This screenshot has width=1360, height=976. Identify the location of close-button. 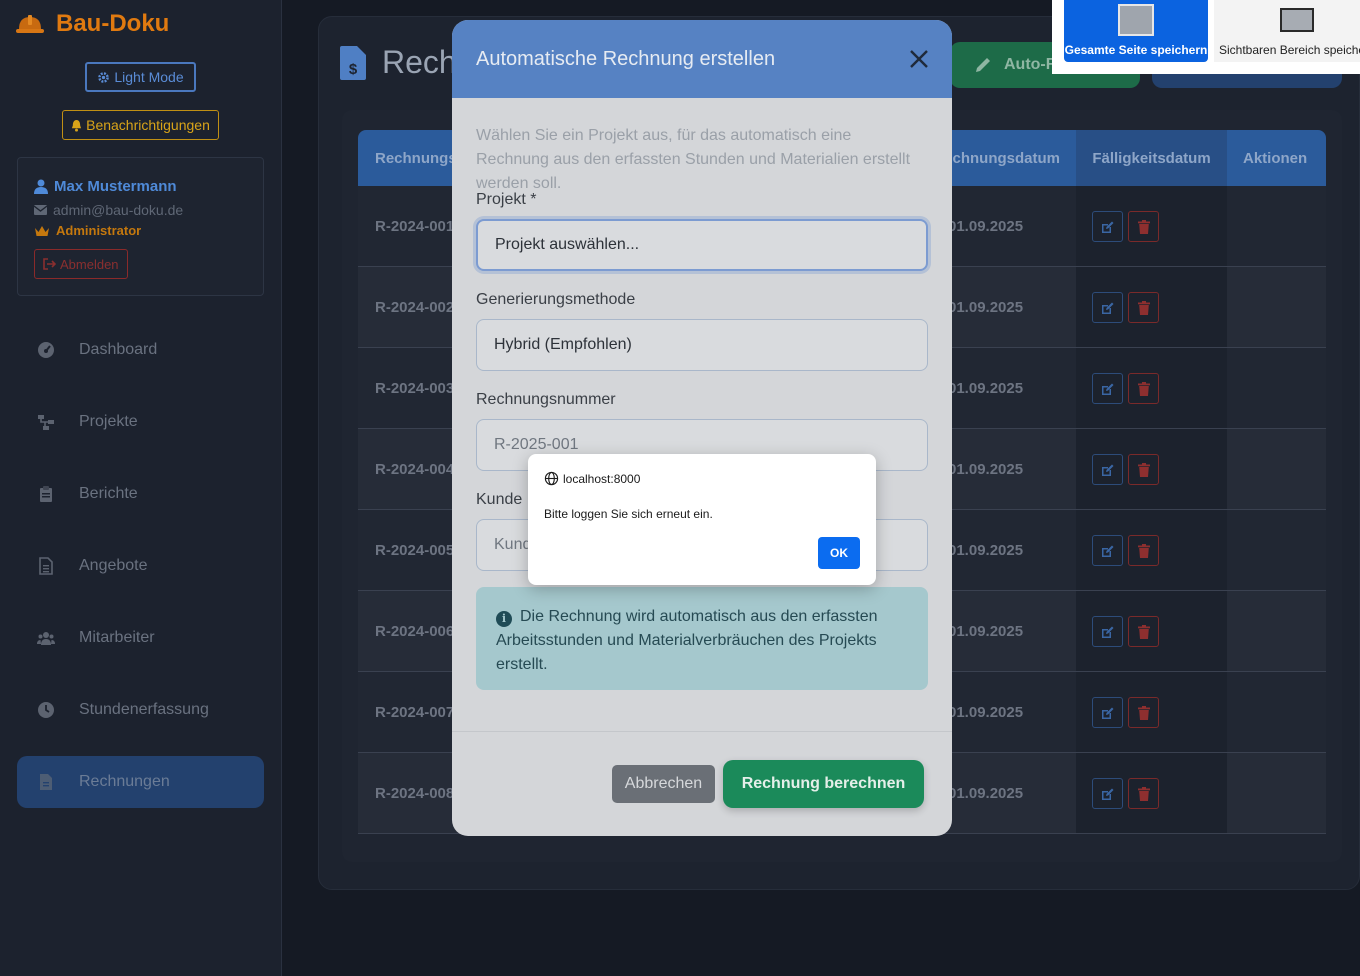
(919, 59).